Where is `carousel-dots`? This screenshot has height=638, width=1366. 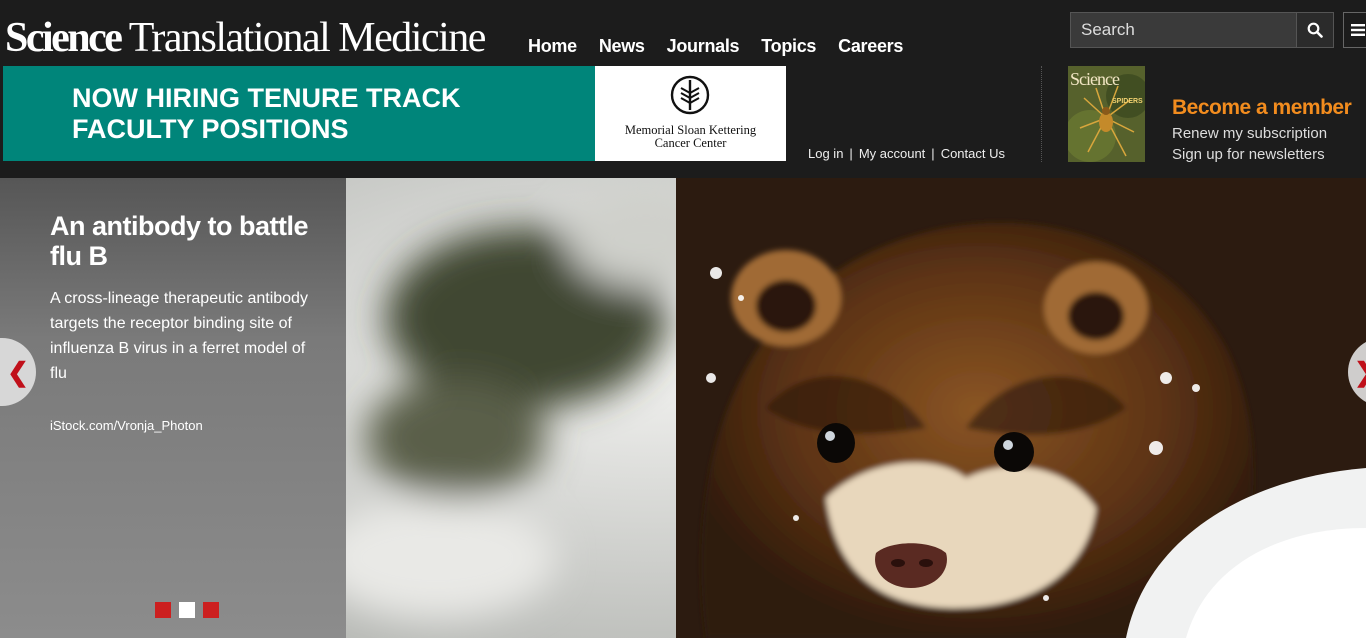
carousel-dots is located at coordinates (187, 610).